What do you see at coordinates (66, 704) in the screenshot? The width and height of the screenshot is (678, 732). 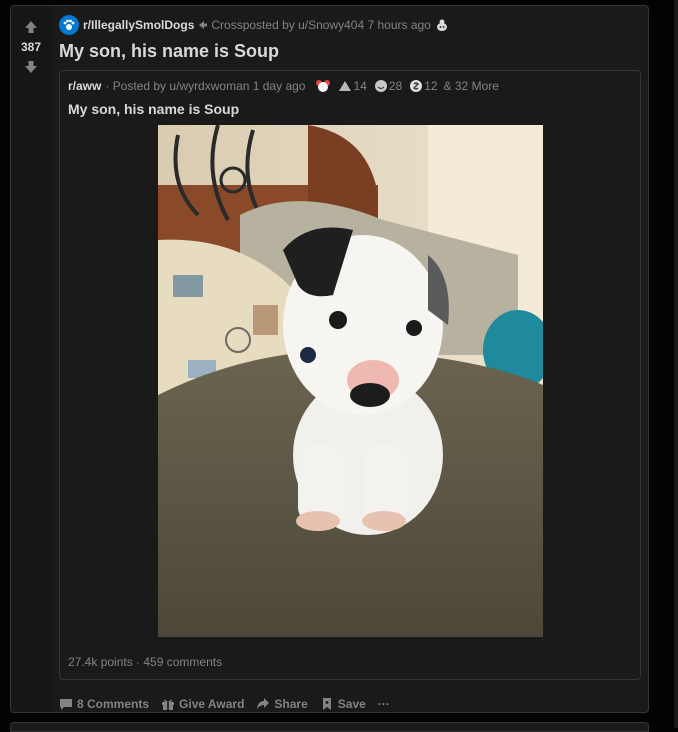 I see `comment-icon` at bounding box center [66, 704].